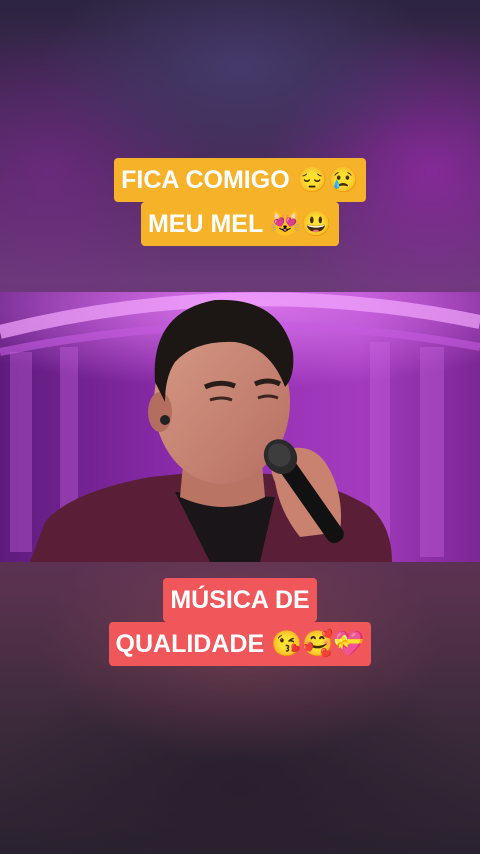 Image resolution: width=480 pixels, height=854 pixels. What do you see at coordinates (240, 600) in the screenshot?
I see `caption-bottom-line1: MÚSICA DE` at bounding box center [240, 600].